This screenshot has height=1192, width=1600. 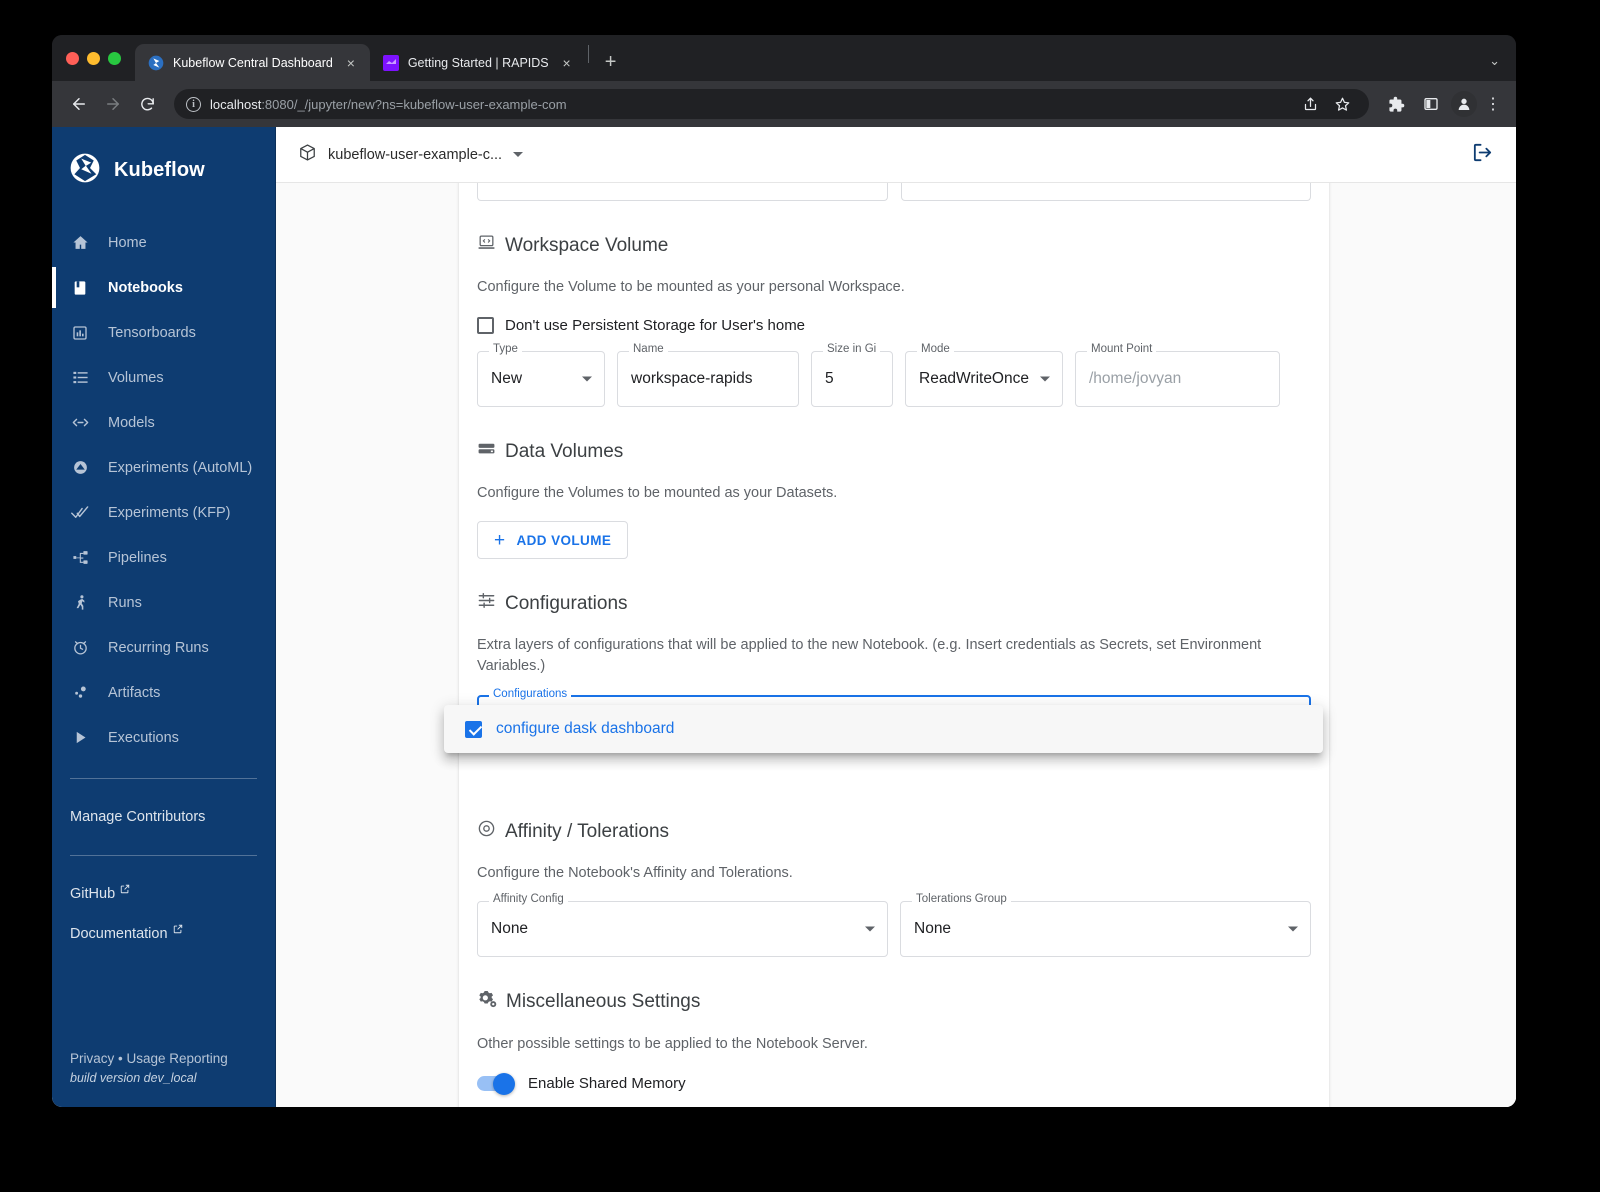 What do you see at coordinates (114, 58) in the screenshot?
I see `maximize-window-button` at bounding box center [114, 58].